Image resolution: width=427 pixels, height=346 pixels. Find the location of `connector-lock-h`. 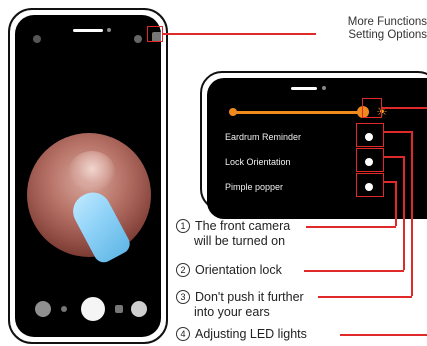

connector-lock-h is located at coordinates (394, 157).